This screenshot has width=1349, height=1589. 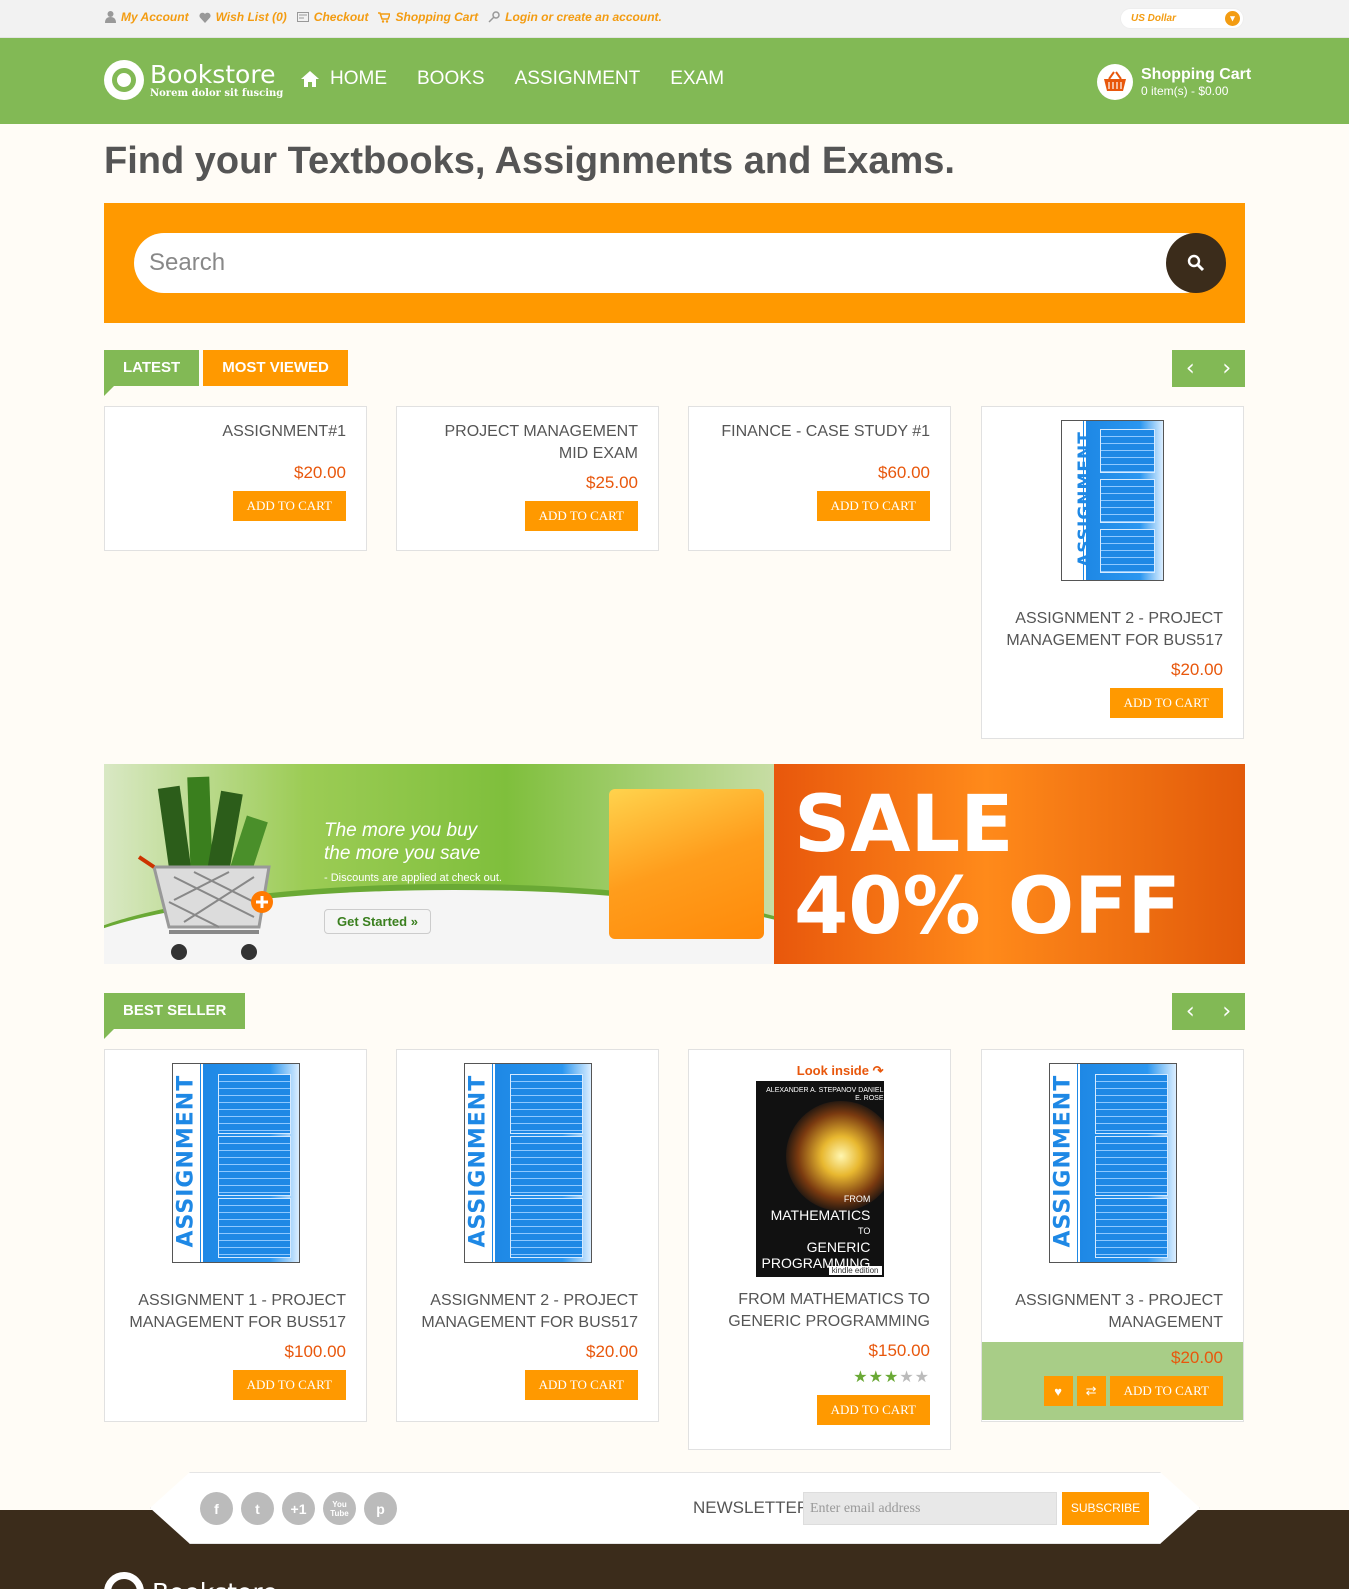 I want to click on main-nav: HOME BOOKS ASSIGNMENT EXAM, so click(x=512, y=79).